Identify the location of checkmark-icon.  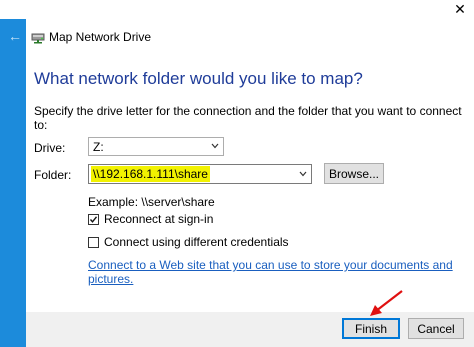
(93, 219).